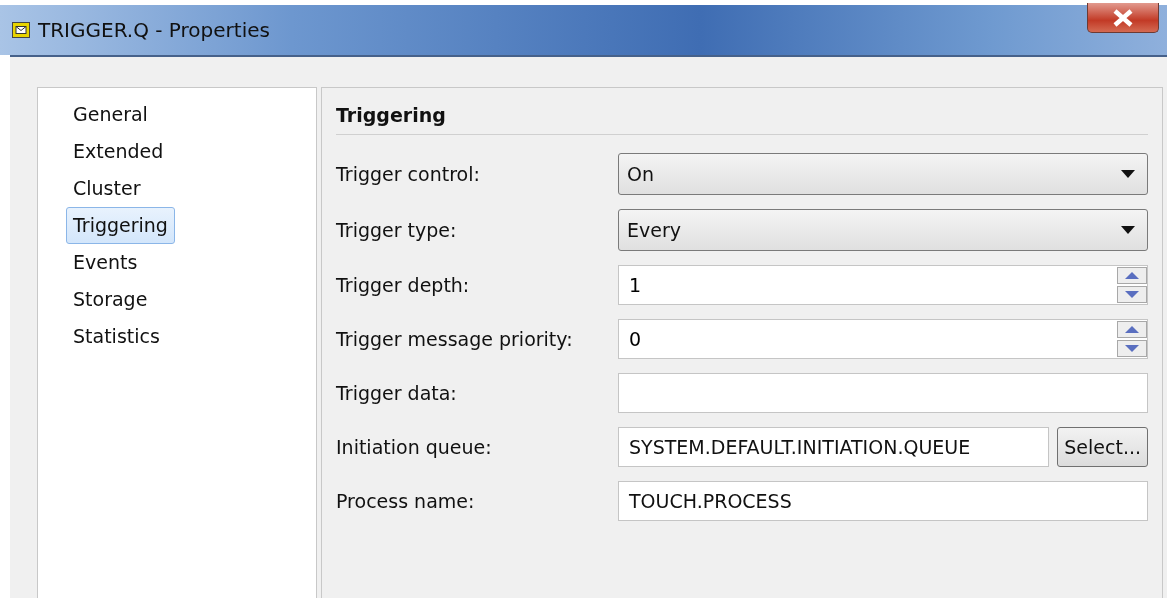  I want to click on field-label: Trigger depth:, so click(403, 285).